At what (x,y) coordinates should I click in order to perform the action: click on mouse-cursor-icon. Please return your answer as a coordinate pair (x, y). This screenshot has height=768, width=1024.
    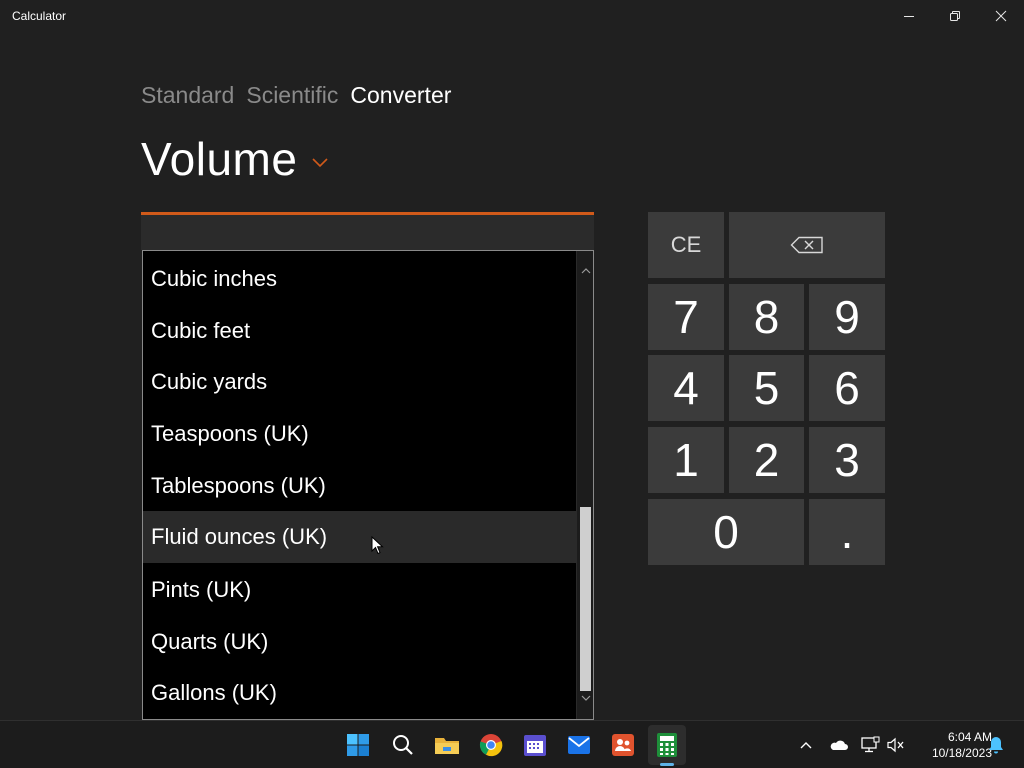
    Looking at the image, I should click on (377, 545).